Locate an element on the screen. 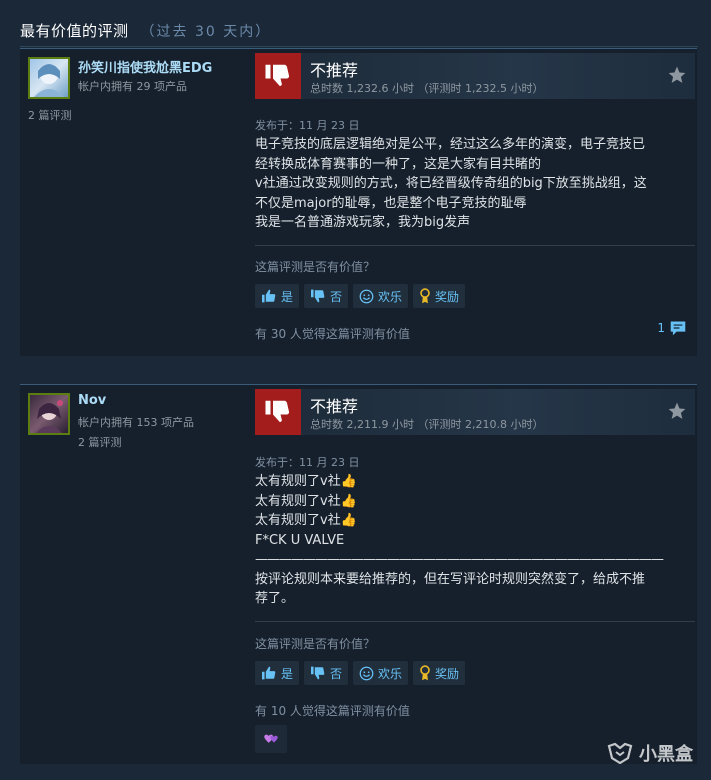 The image size is (711, 780). review-line: 经转换成体育赛事的一种了，这是大家有目共睹的 is located at coordinates (398, 164).